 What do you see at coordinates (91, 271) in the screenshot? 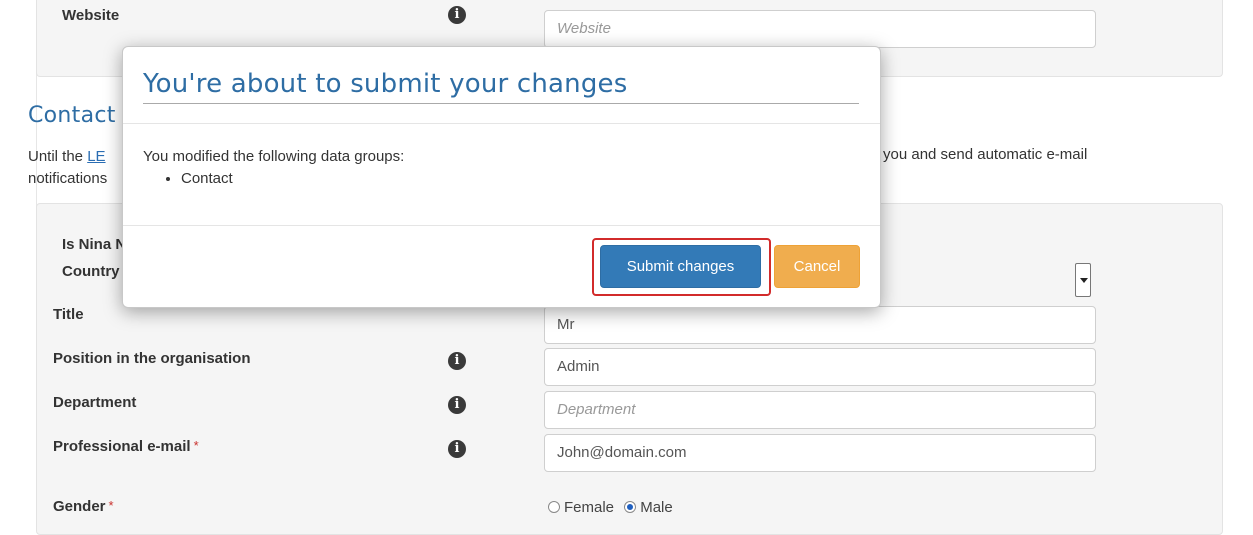
I see `country-label: Country` at bounding box center [91, 271].